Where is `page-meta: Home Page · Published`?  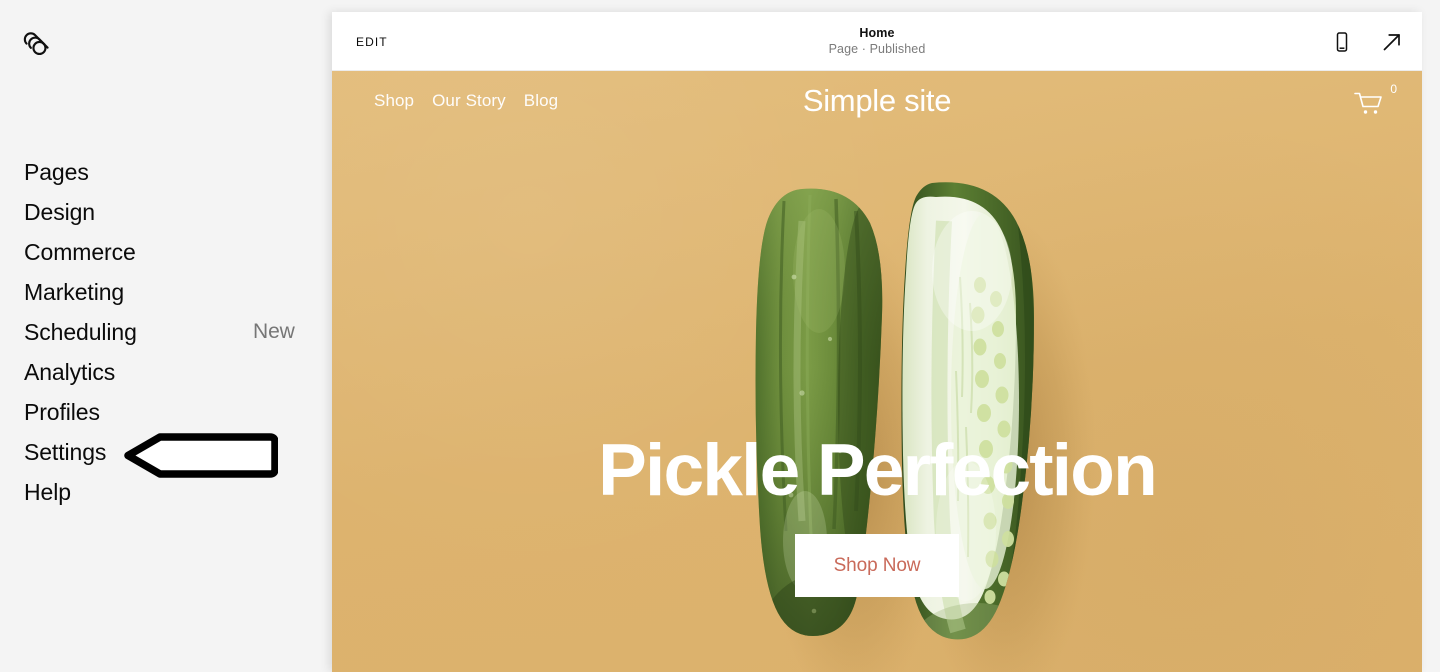 page-meta: Home Page · Published is located at coordinates (877, 41).